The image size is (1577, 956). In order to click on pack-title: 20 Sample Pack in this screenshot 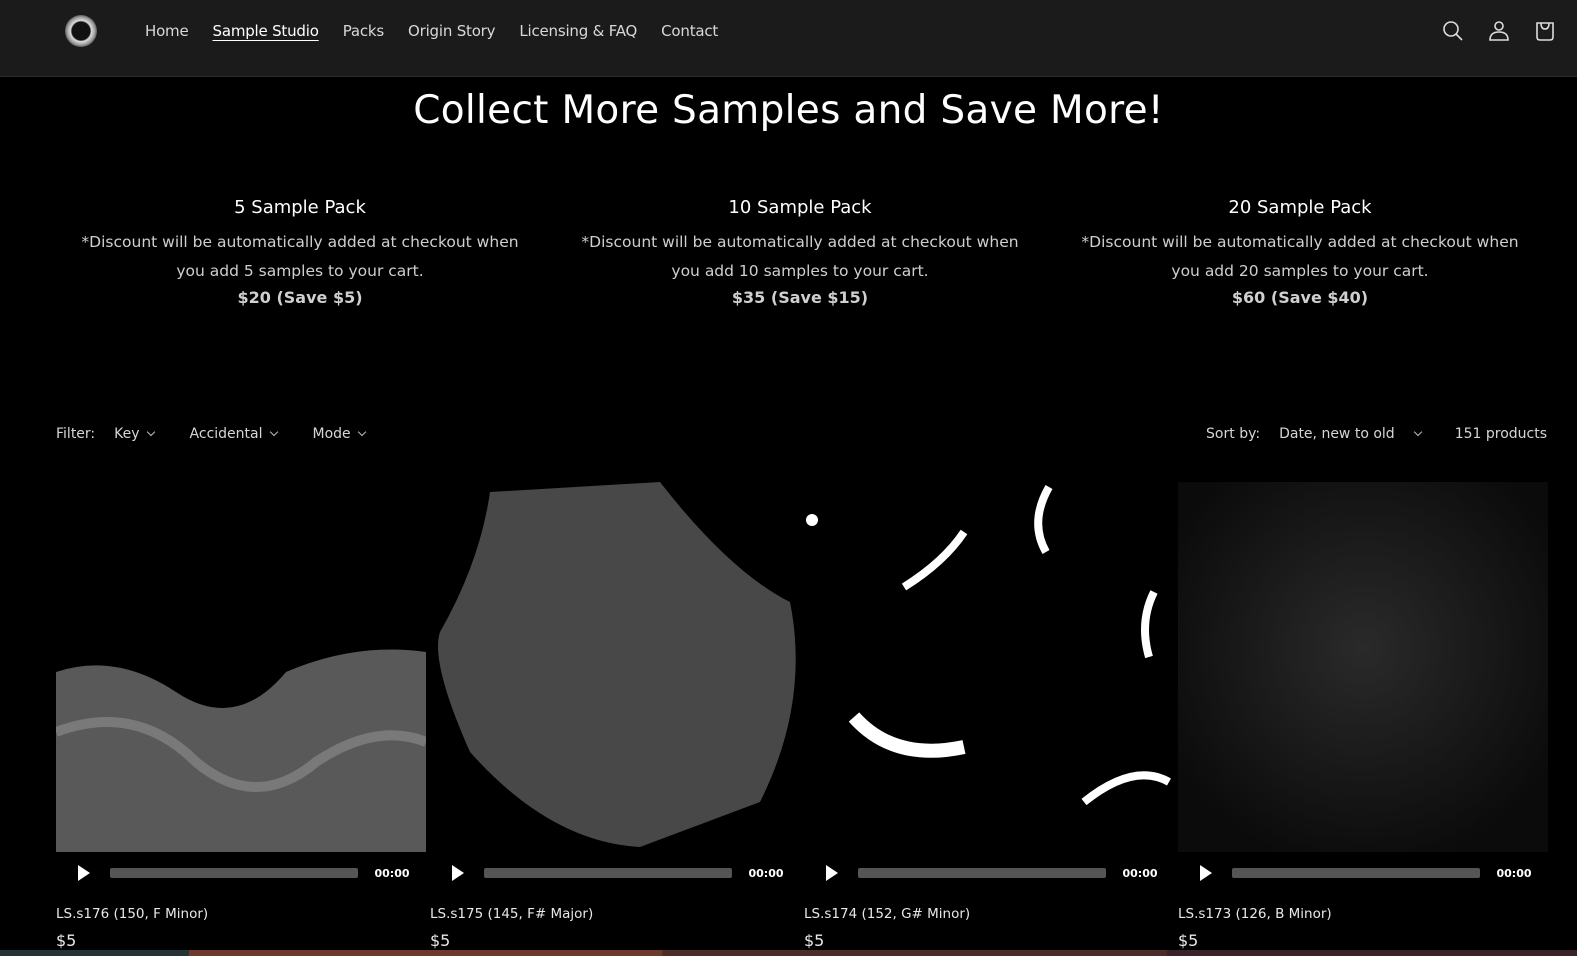, I will do `click(1300, 207)`.